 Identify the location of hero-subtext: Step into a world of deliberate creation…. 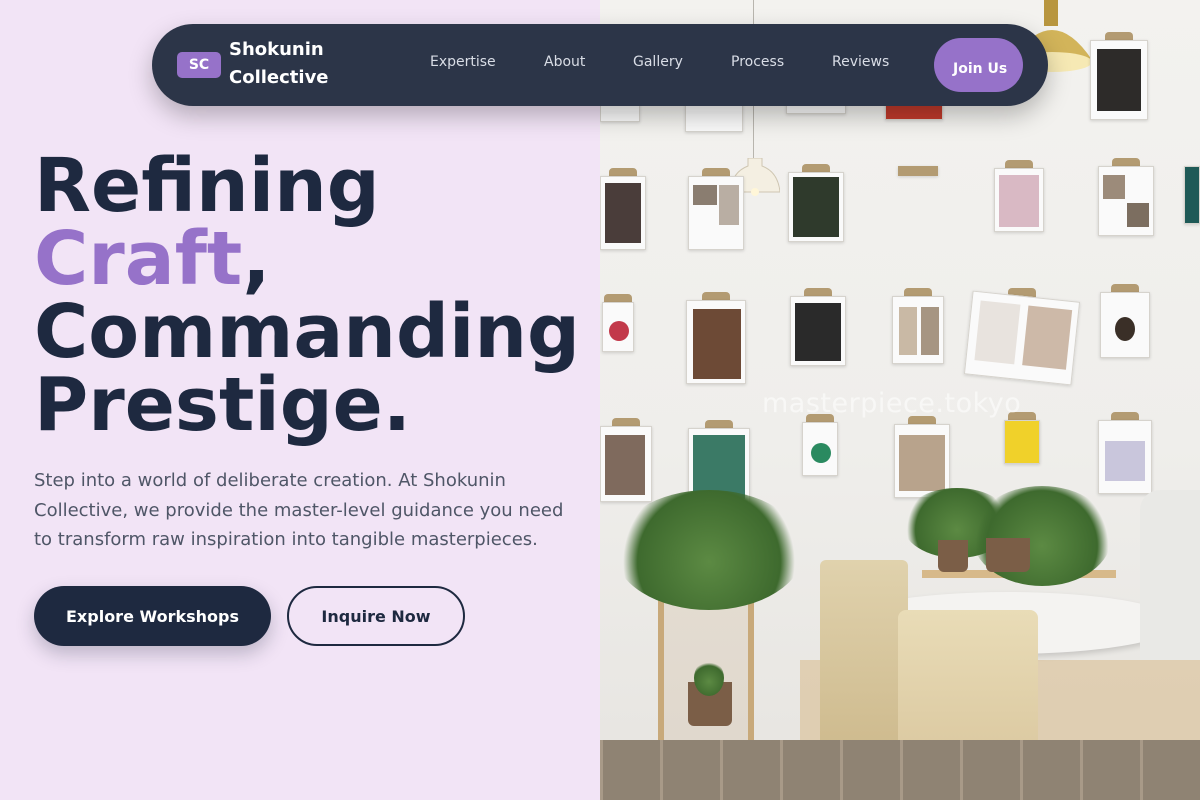
(299, 510).